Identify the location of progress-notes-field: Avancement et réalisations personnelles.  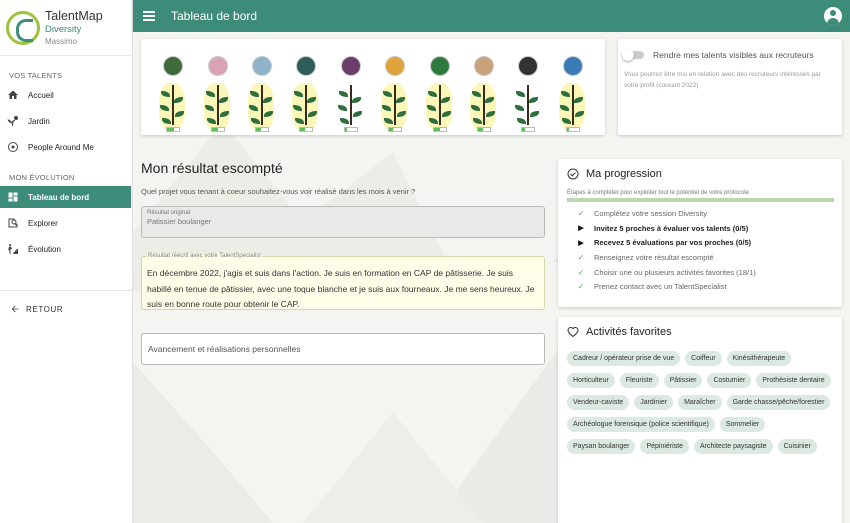
(343, 349).